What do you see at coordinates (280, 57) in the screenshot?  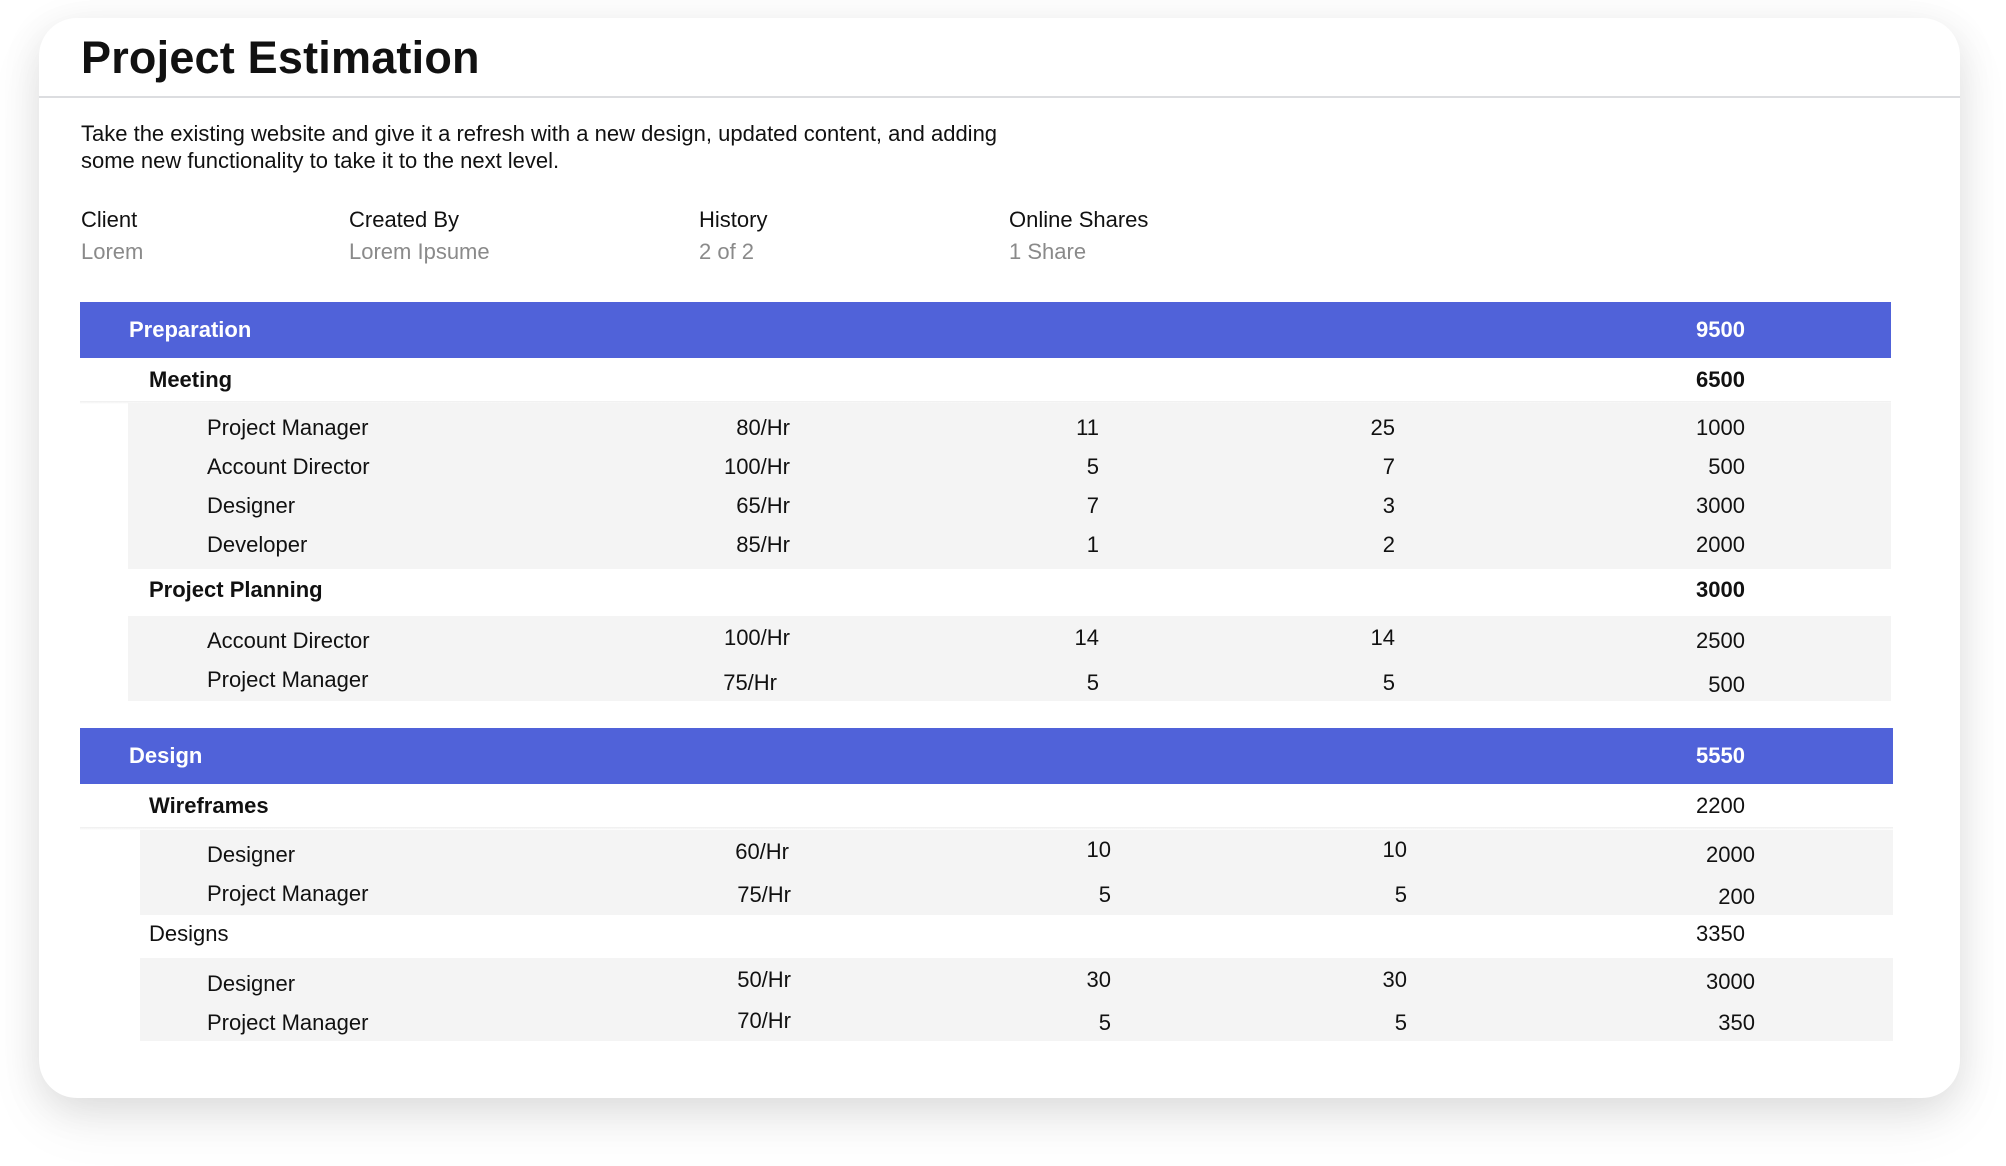 I see `page-title: Project Estimation` at bounding box center [280, 57].